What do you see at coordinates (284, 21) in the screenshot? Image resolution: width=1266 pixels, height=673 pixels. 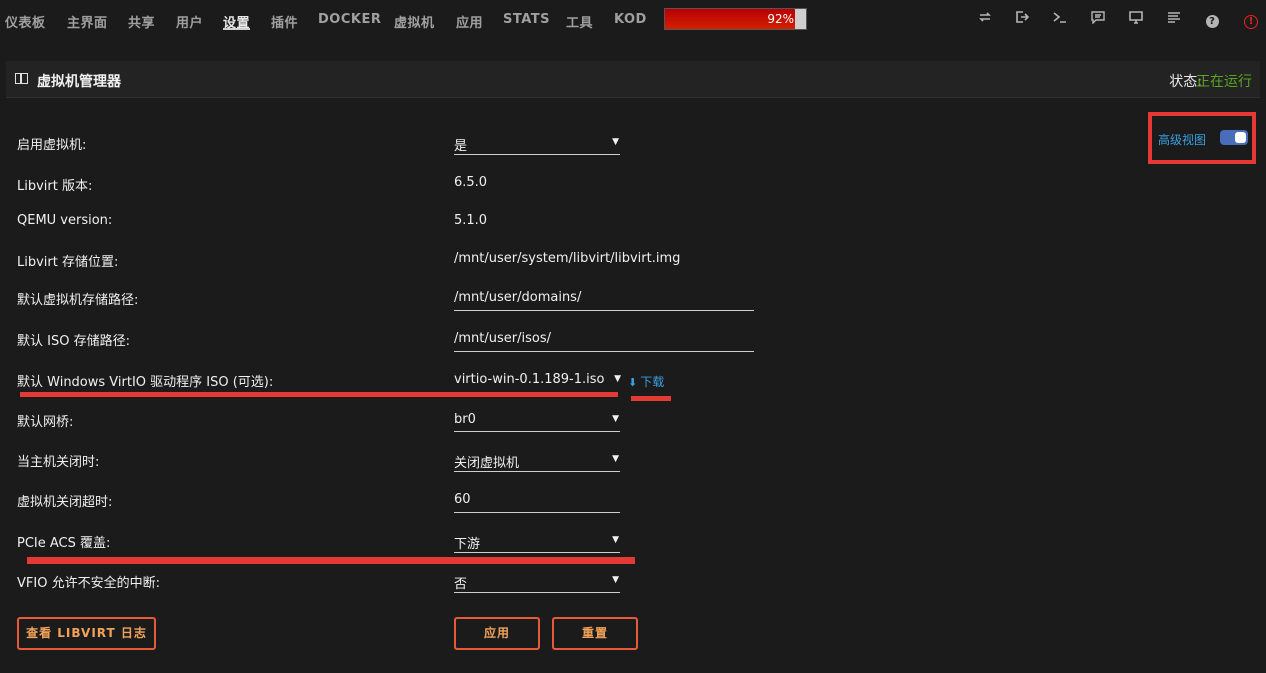 I see `nav-plugins: 插件` at bounding box center [284, 21].